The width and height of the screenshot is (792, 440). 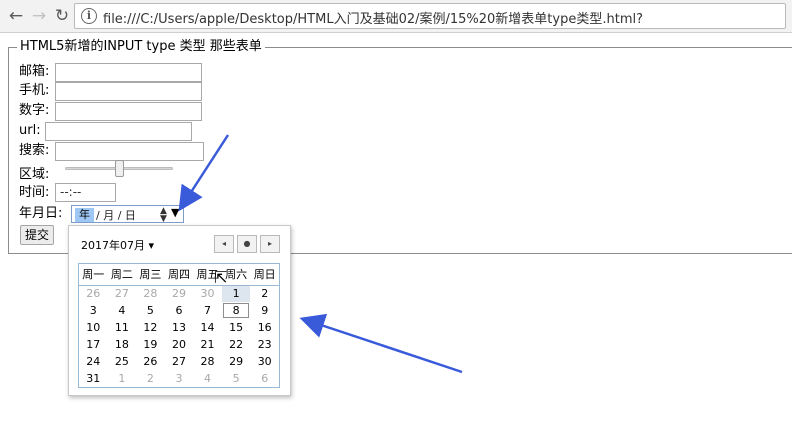 What do you see at coordinates (204, 173) in the screenshot?
I see `annotation-arrow-date` at bounding box center [204, 173].